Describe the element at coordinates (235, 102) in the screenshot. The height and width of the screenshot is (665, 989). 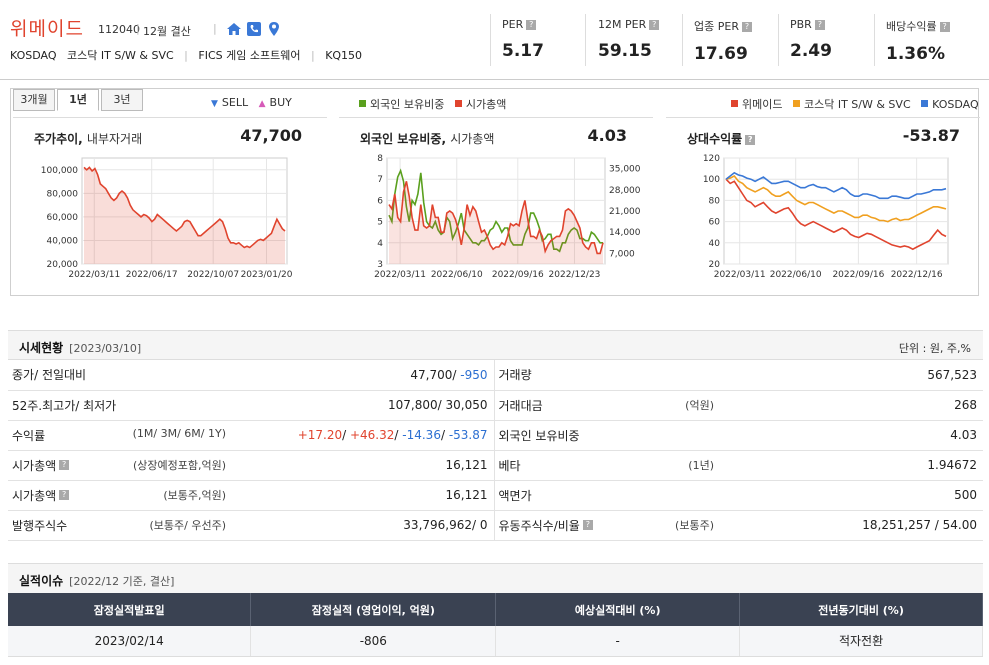
I see `legend-sell: SELL` at that location.